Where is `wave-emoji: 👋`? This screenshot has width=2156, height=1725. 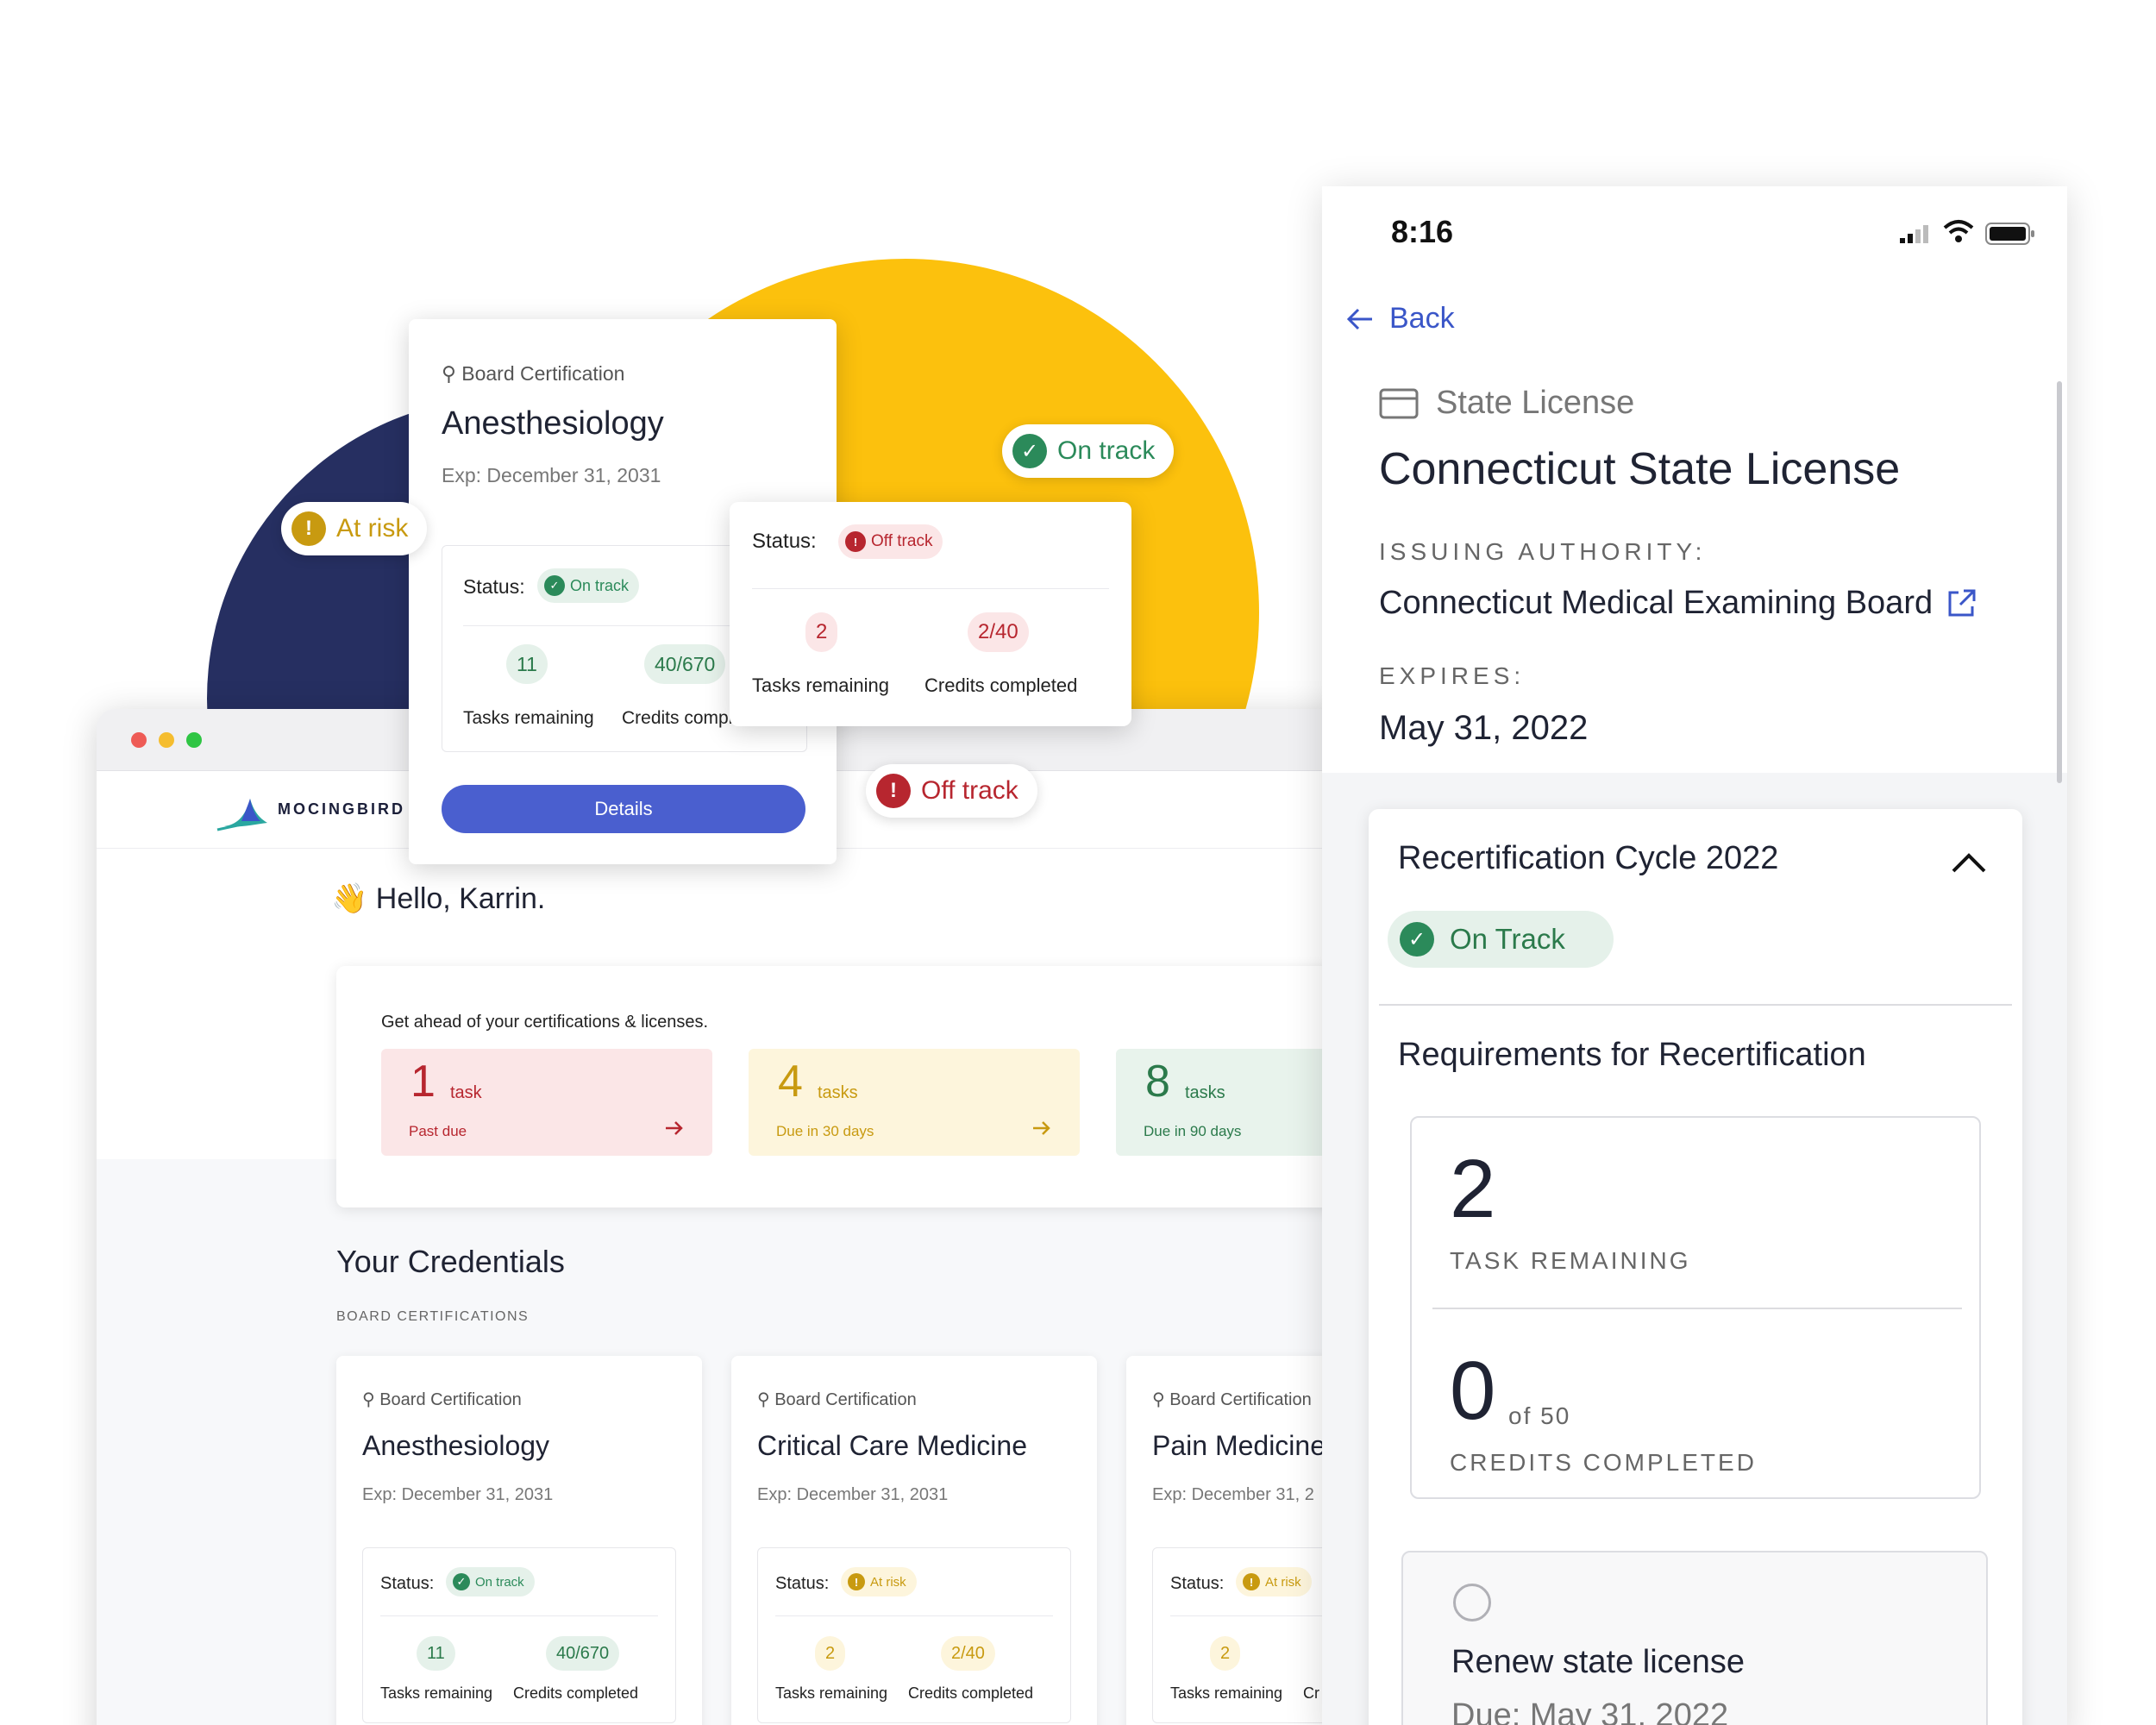
wave-emoji: 👋 is located at coordinates (349, 899).